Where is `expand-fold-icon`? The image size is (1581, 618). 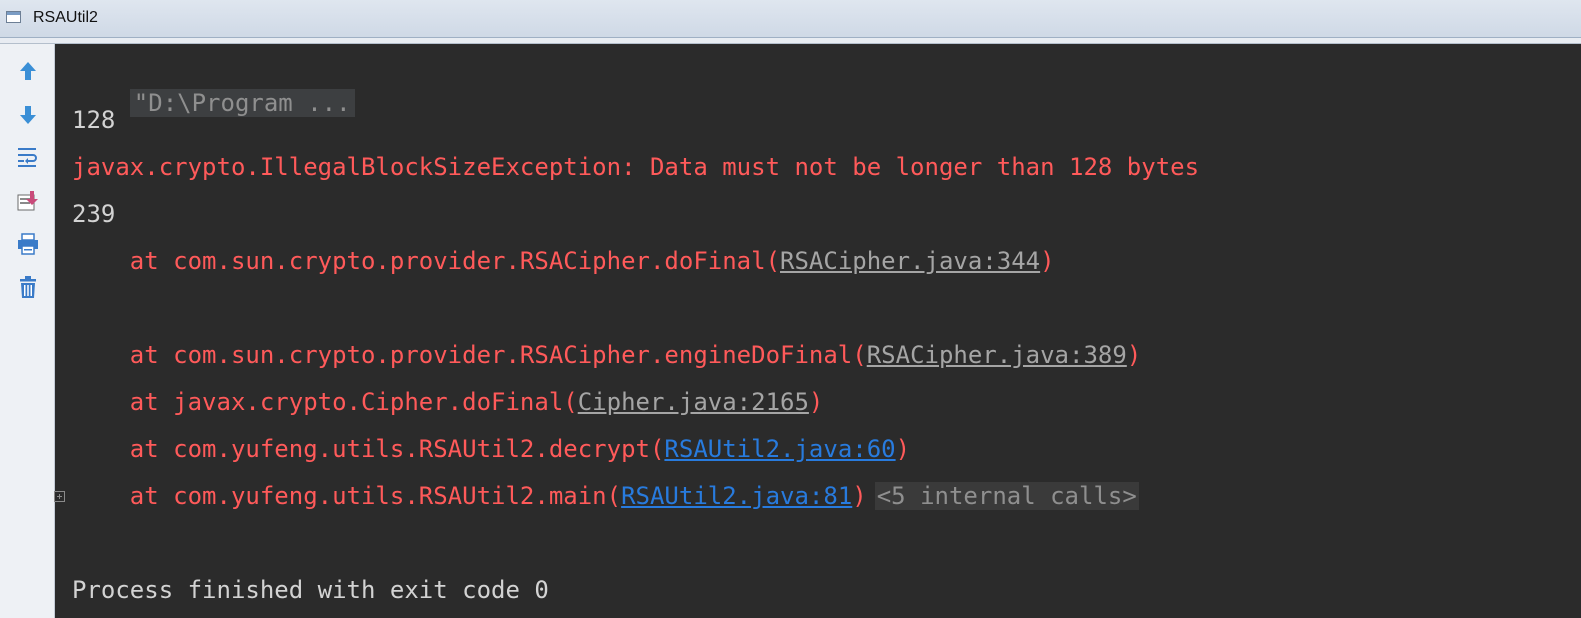 expand-fold-icon is located at coordinates (59, 496).